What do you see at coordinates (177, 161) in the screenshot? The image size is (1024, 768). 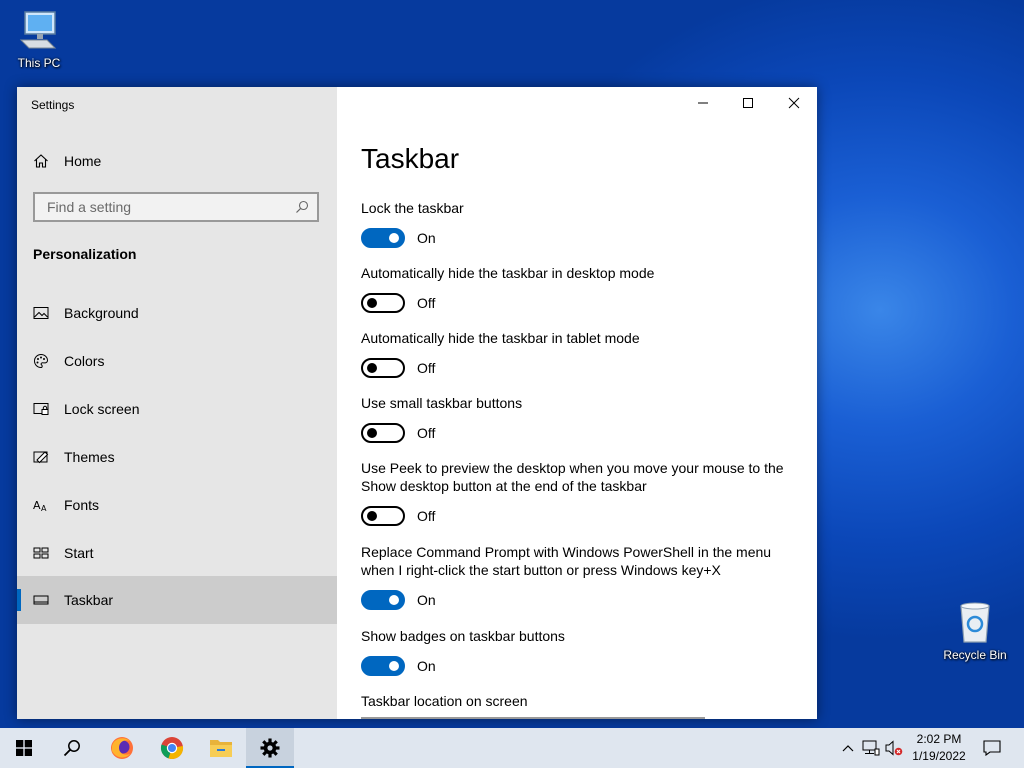 I see `sidebar-item-home: Home` at bounding box center [177, 161].